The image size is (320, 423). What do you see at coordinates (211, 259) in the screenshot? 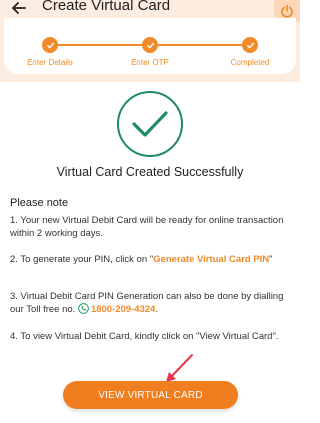
I see `generate-pin-link: Generate Virtual Card PIN` at bounding box center [211, 259].